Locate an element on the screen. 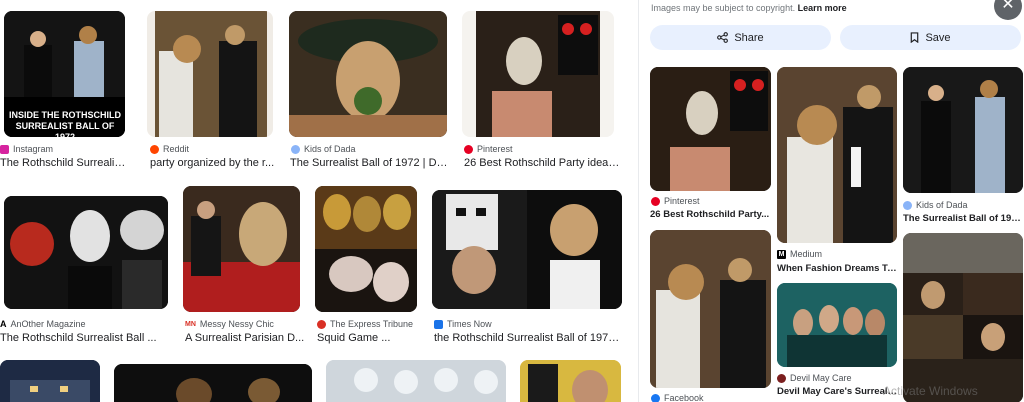 The height and width of the screenshot is (402, 1024). learn-more-link: Learn more is located at coordinates (822, 8).